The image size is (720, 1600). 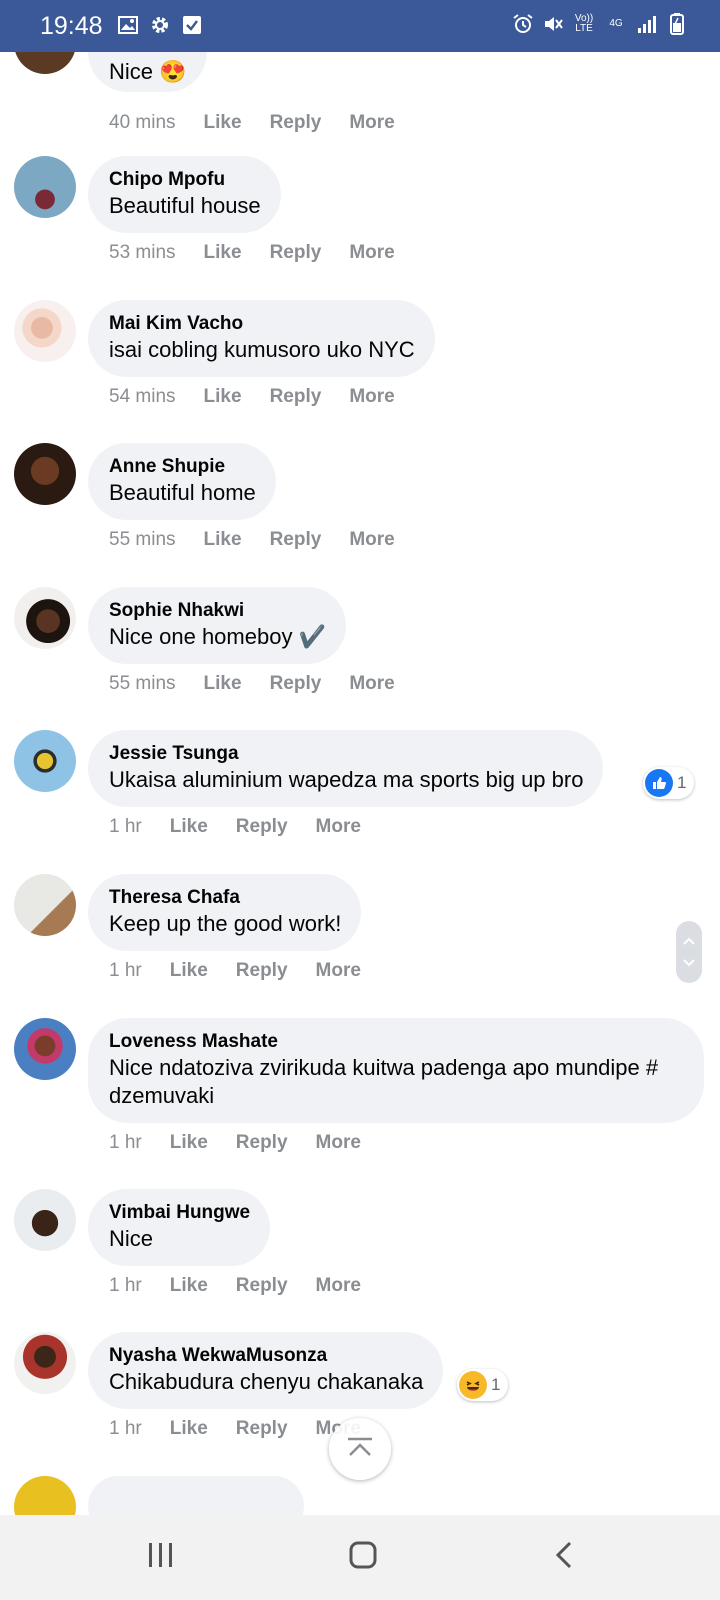 What do you see at coordinates (346, 754) in the screenshot?
I see `commenter-name: Jessie Tsunga` at bounding box center [346, 754].